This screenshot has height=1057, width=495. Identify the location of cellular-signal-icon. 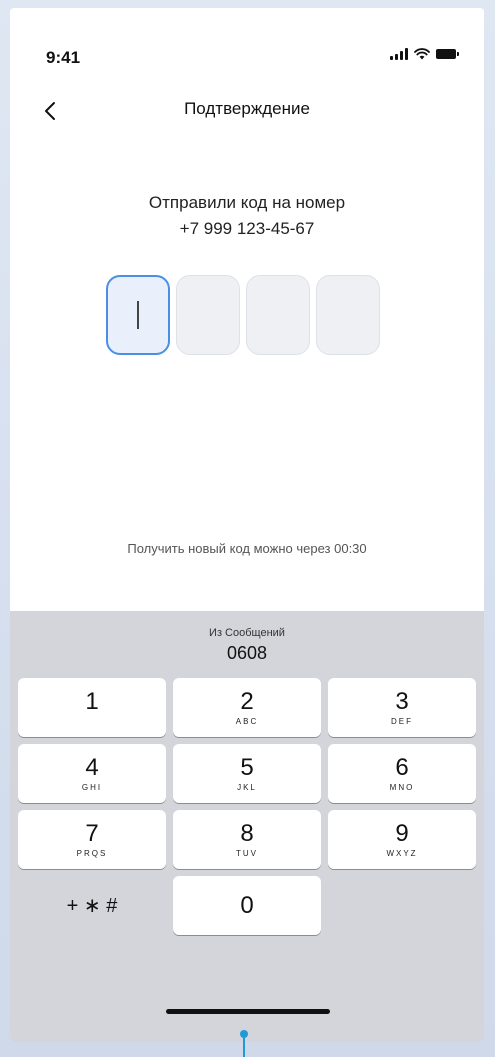
(399, 54).